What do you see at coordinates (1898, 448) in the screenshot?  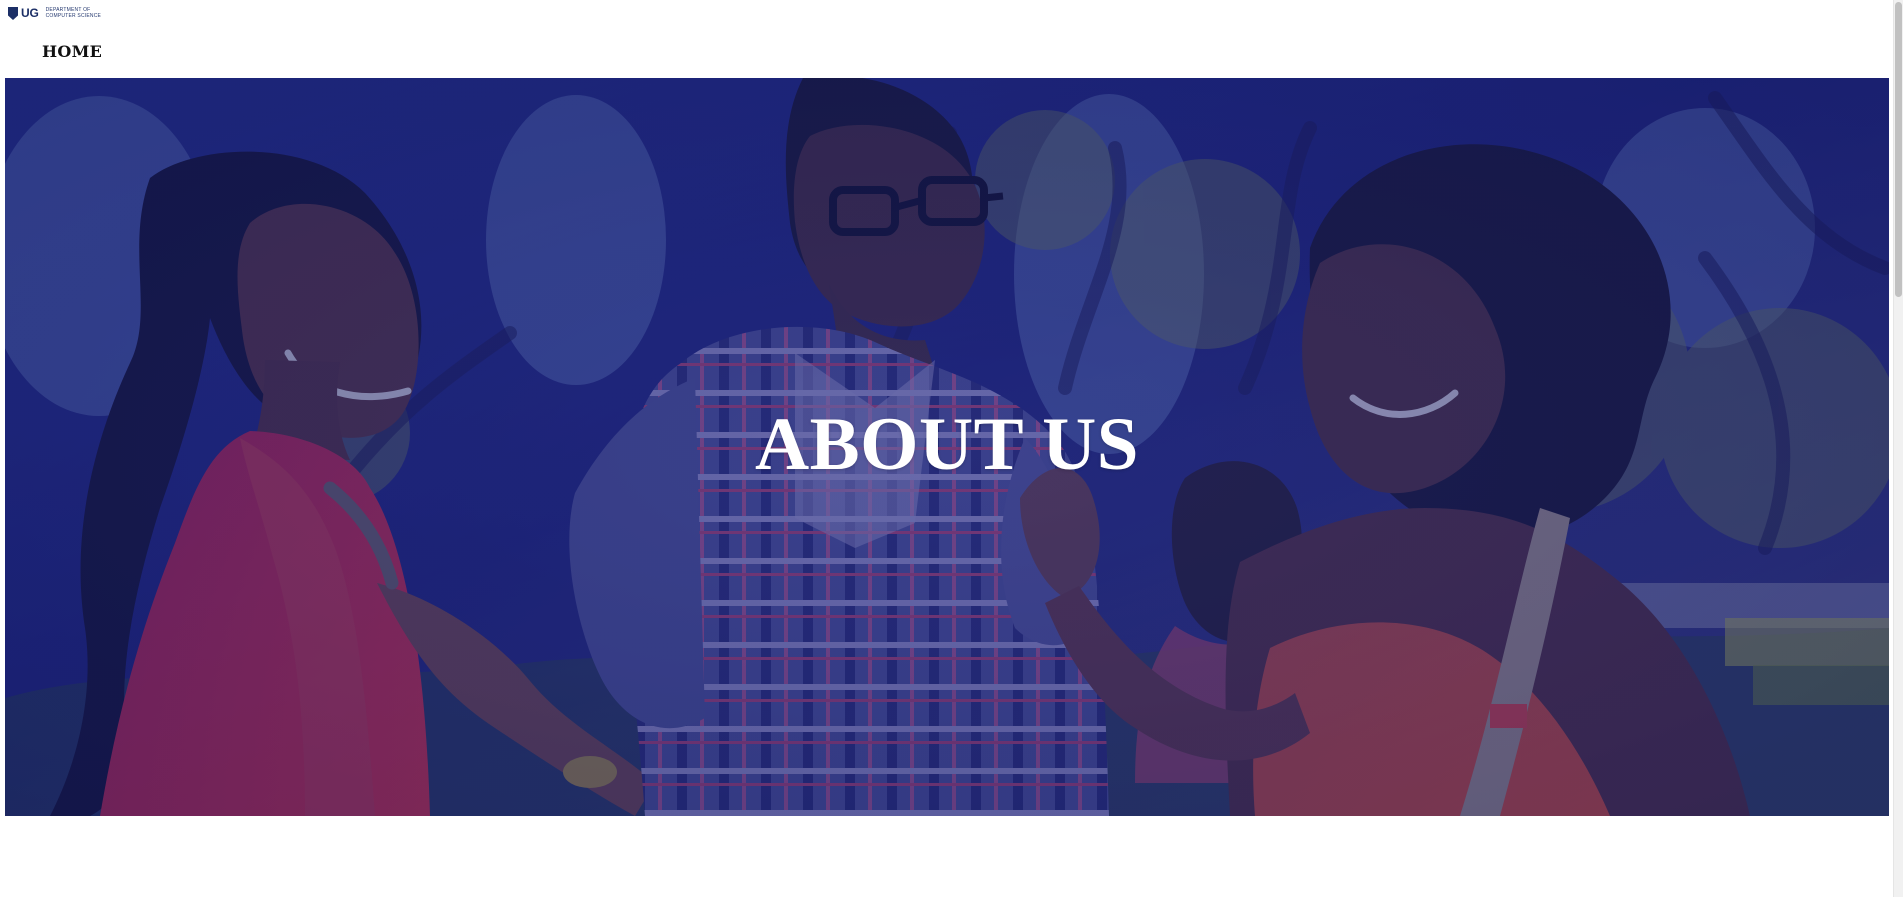 I see `vertical-scrollbar` at bounding box center [1898, 448].